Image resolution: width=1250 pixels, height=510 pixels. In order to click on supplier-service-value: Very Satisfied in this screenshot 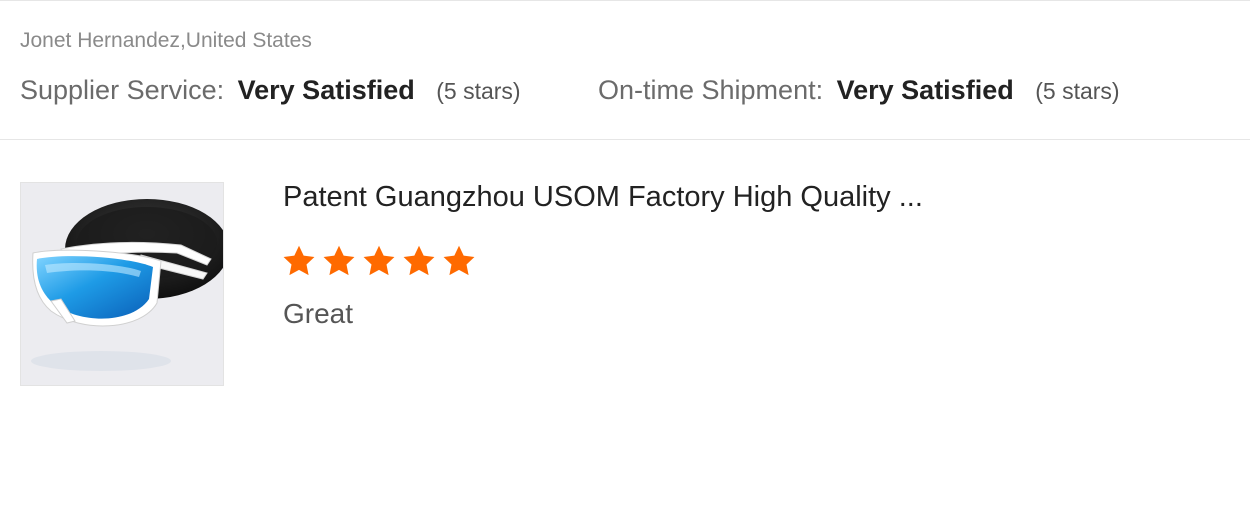, I will do `click(326, 90)`.